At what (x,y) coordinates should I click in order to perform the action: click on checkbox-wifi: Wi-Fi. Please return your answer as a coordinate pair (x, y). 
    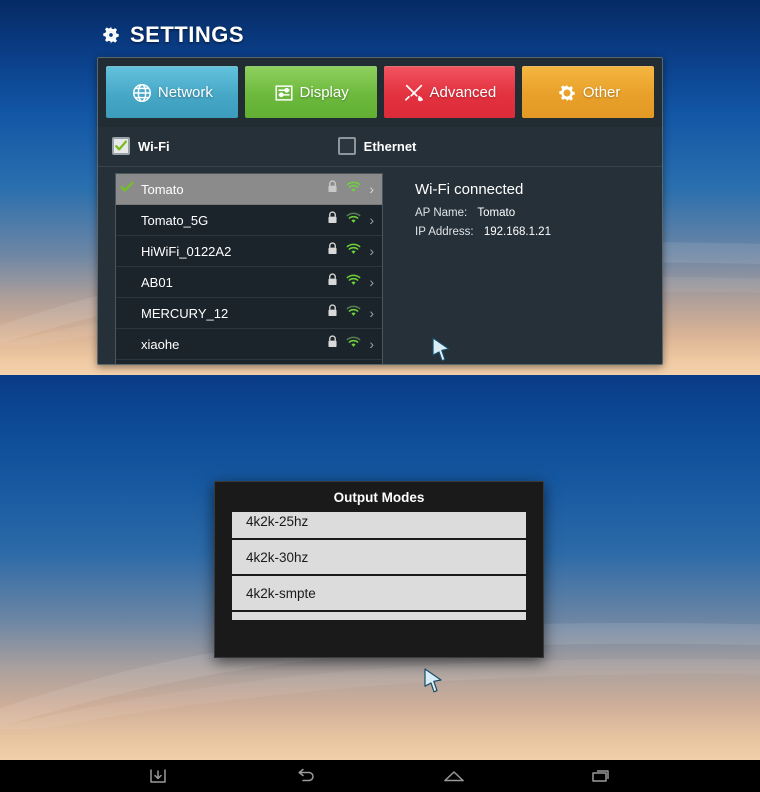
    Looking at the image, I should click on (141, 146).